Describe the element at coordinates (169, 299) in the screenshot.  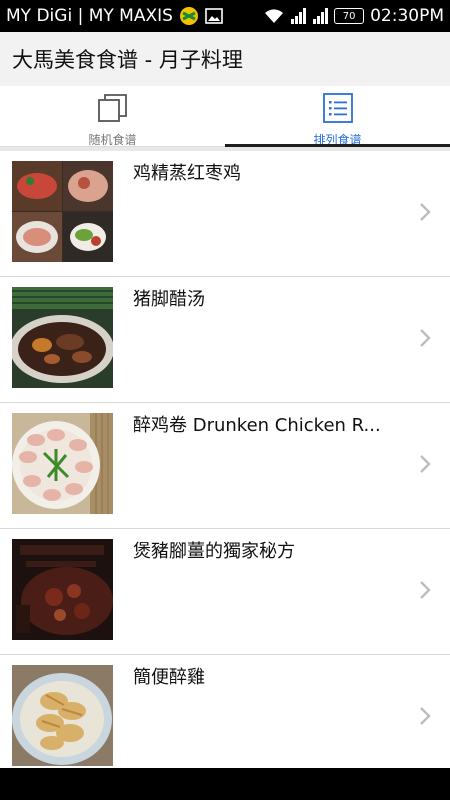
I see `recipe-title: 猪脚醋汤` at that location.